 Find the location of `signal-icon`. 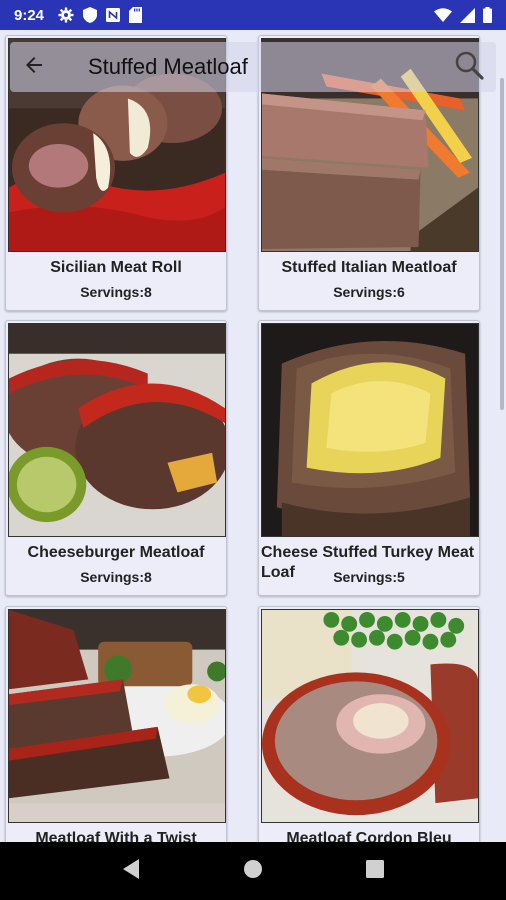

signal-icon is located at coordinates (467, 15).